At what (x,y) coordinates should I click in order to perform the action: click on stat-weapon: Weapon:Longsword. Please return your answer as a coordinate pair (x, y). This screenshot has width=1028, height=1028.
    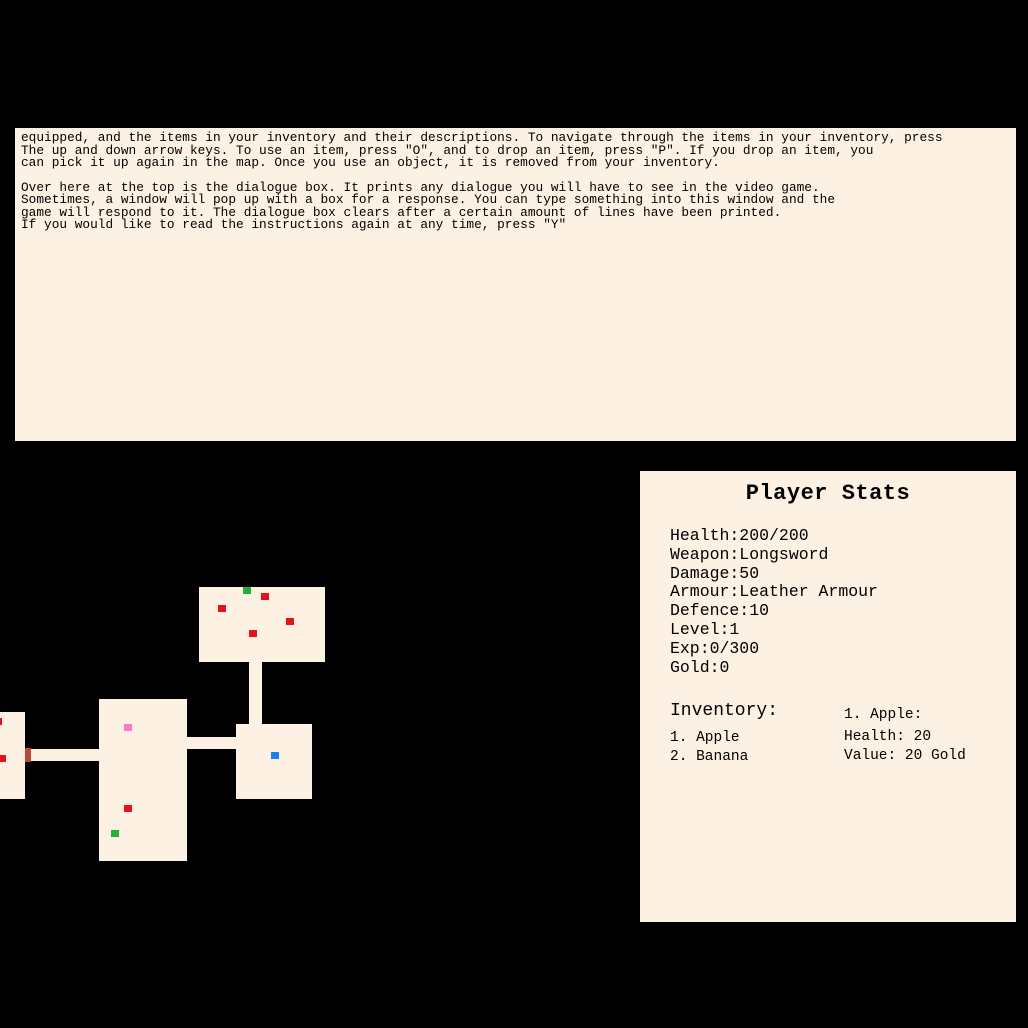
    Looking at the image, I should click on (749, 554).